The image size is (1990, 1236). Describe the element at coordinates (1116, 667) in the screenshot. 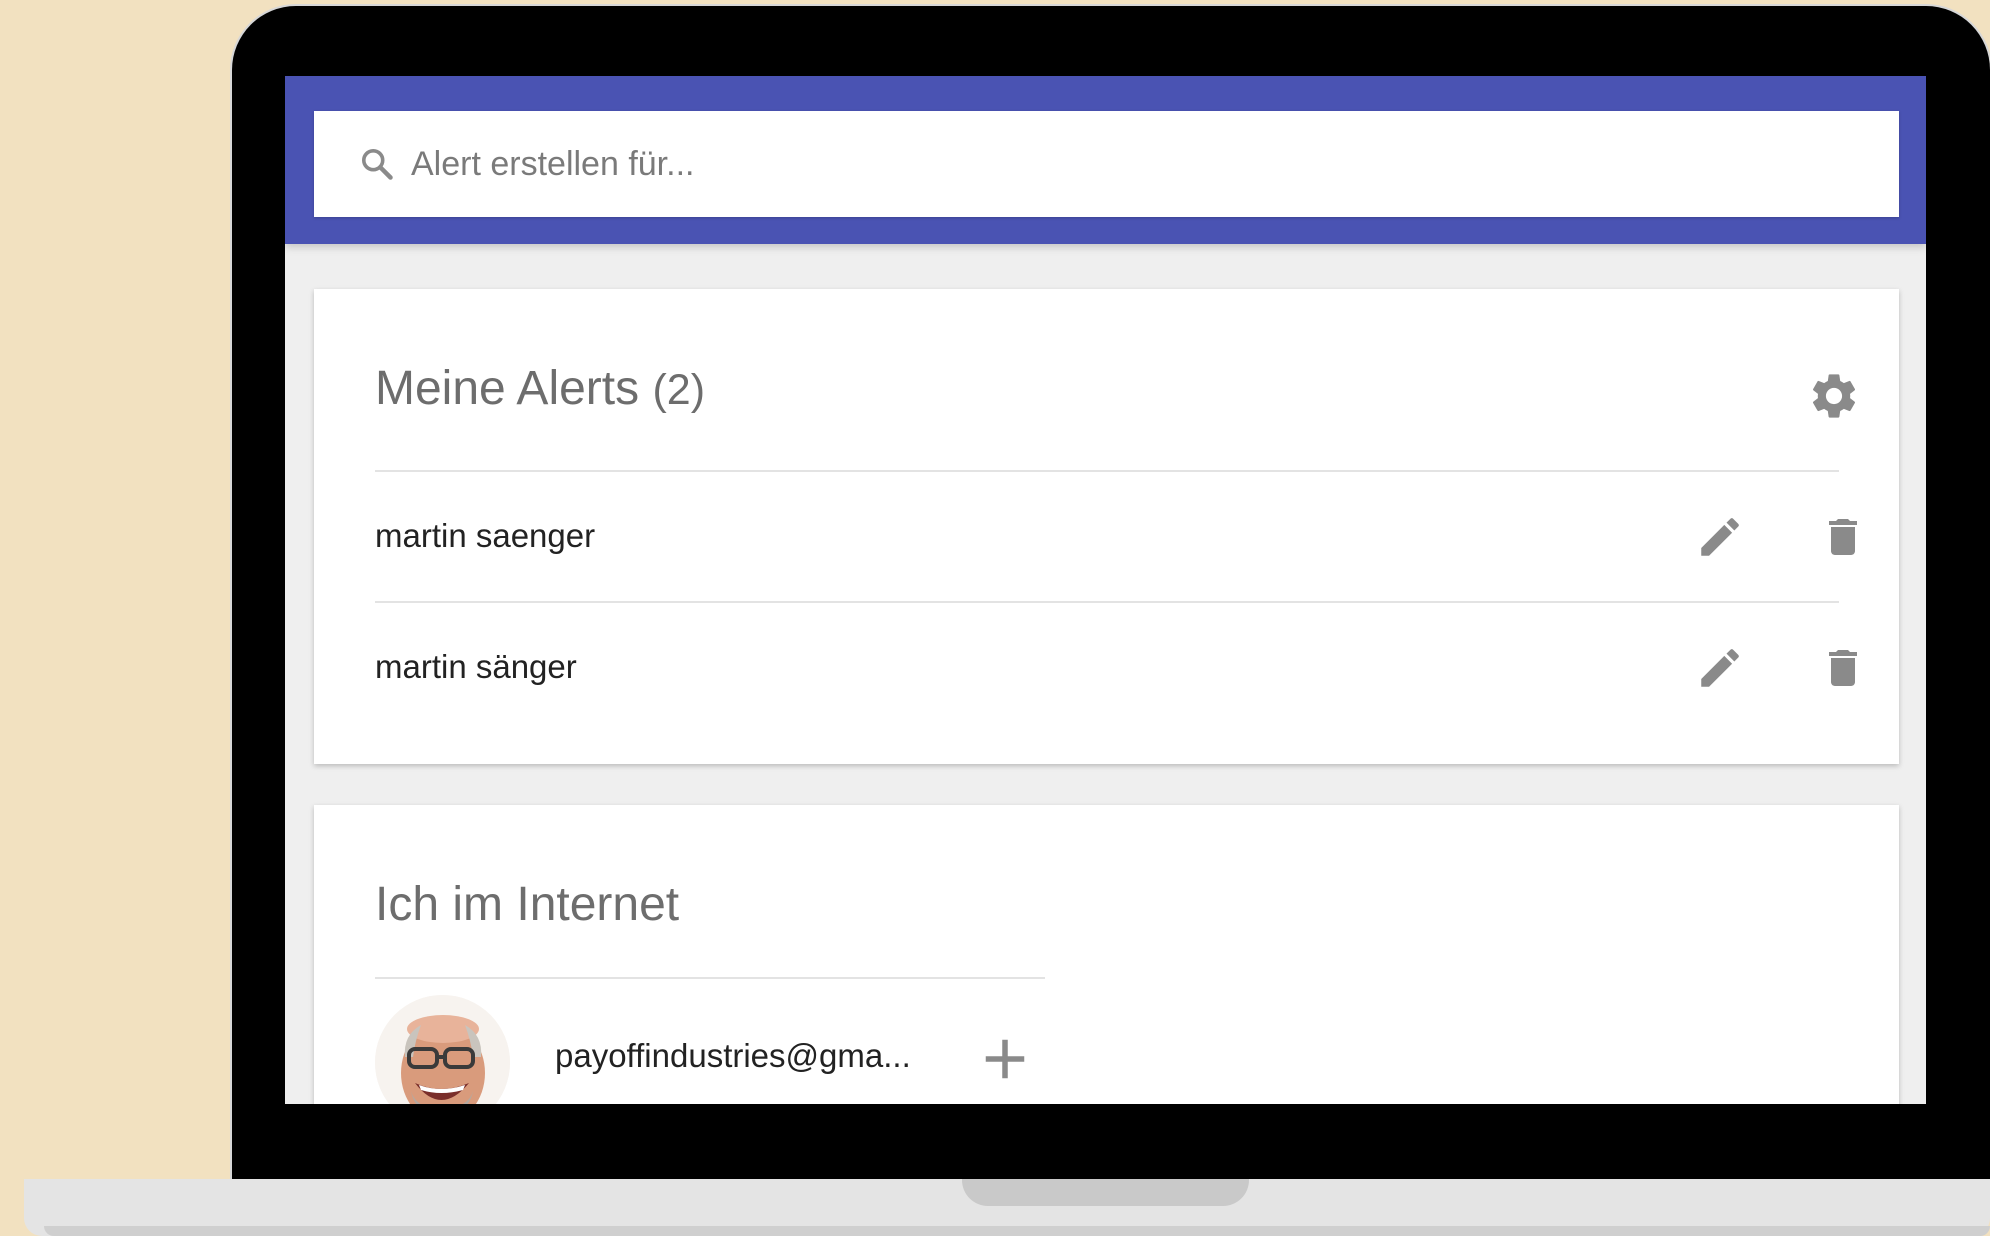

I see `alert-row: martin sänger` at that location.